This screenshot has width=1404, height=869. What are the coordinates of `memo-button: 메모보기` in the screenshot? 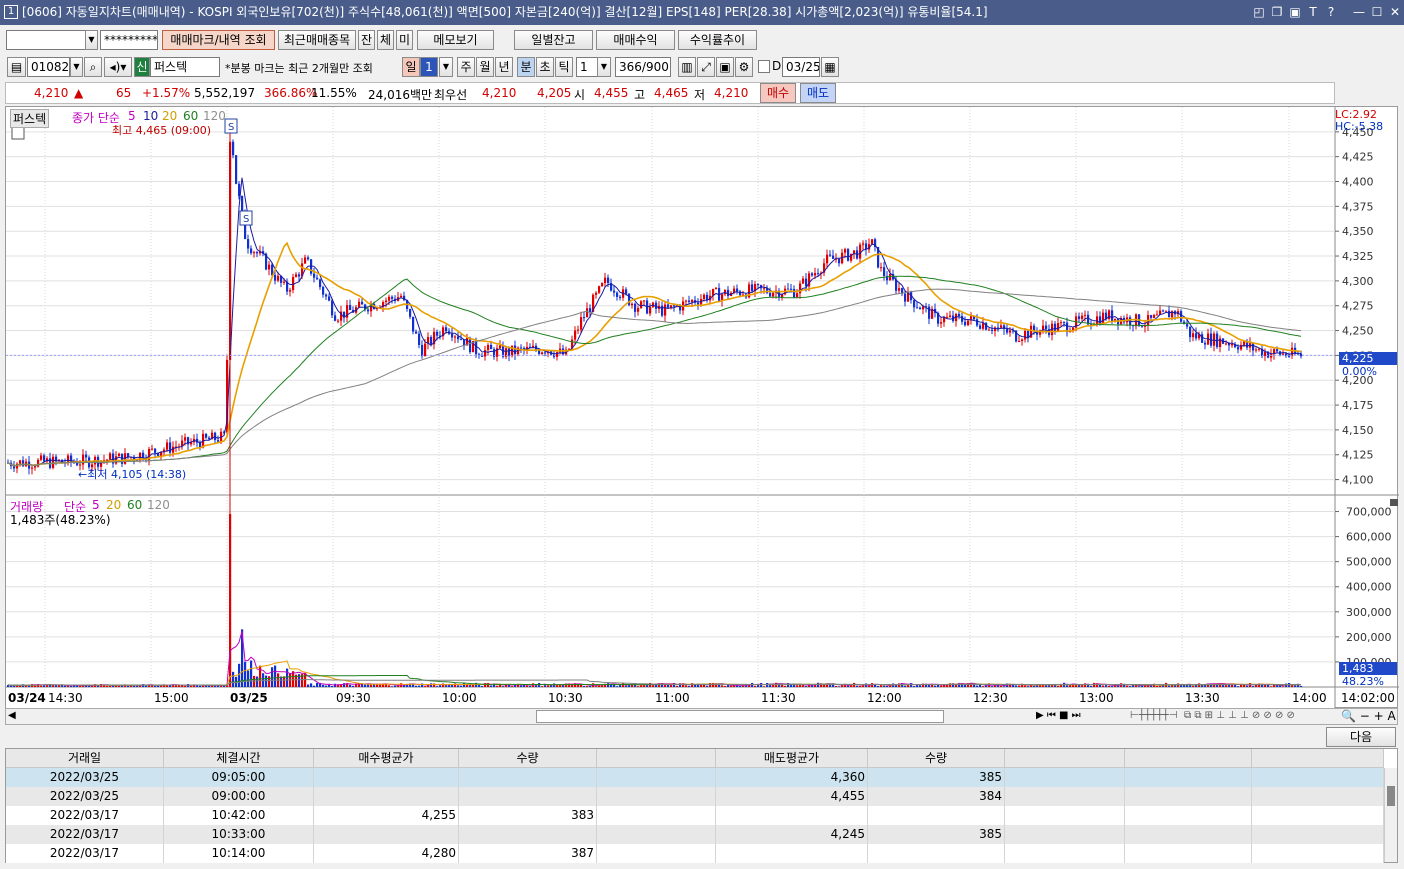 It's located at (455, 40).